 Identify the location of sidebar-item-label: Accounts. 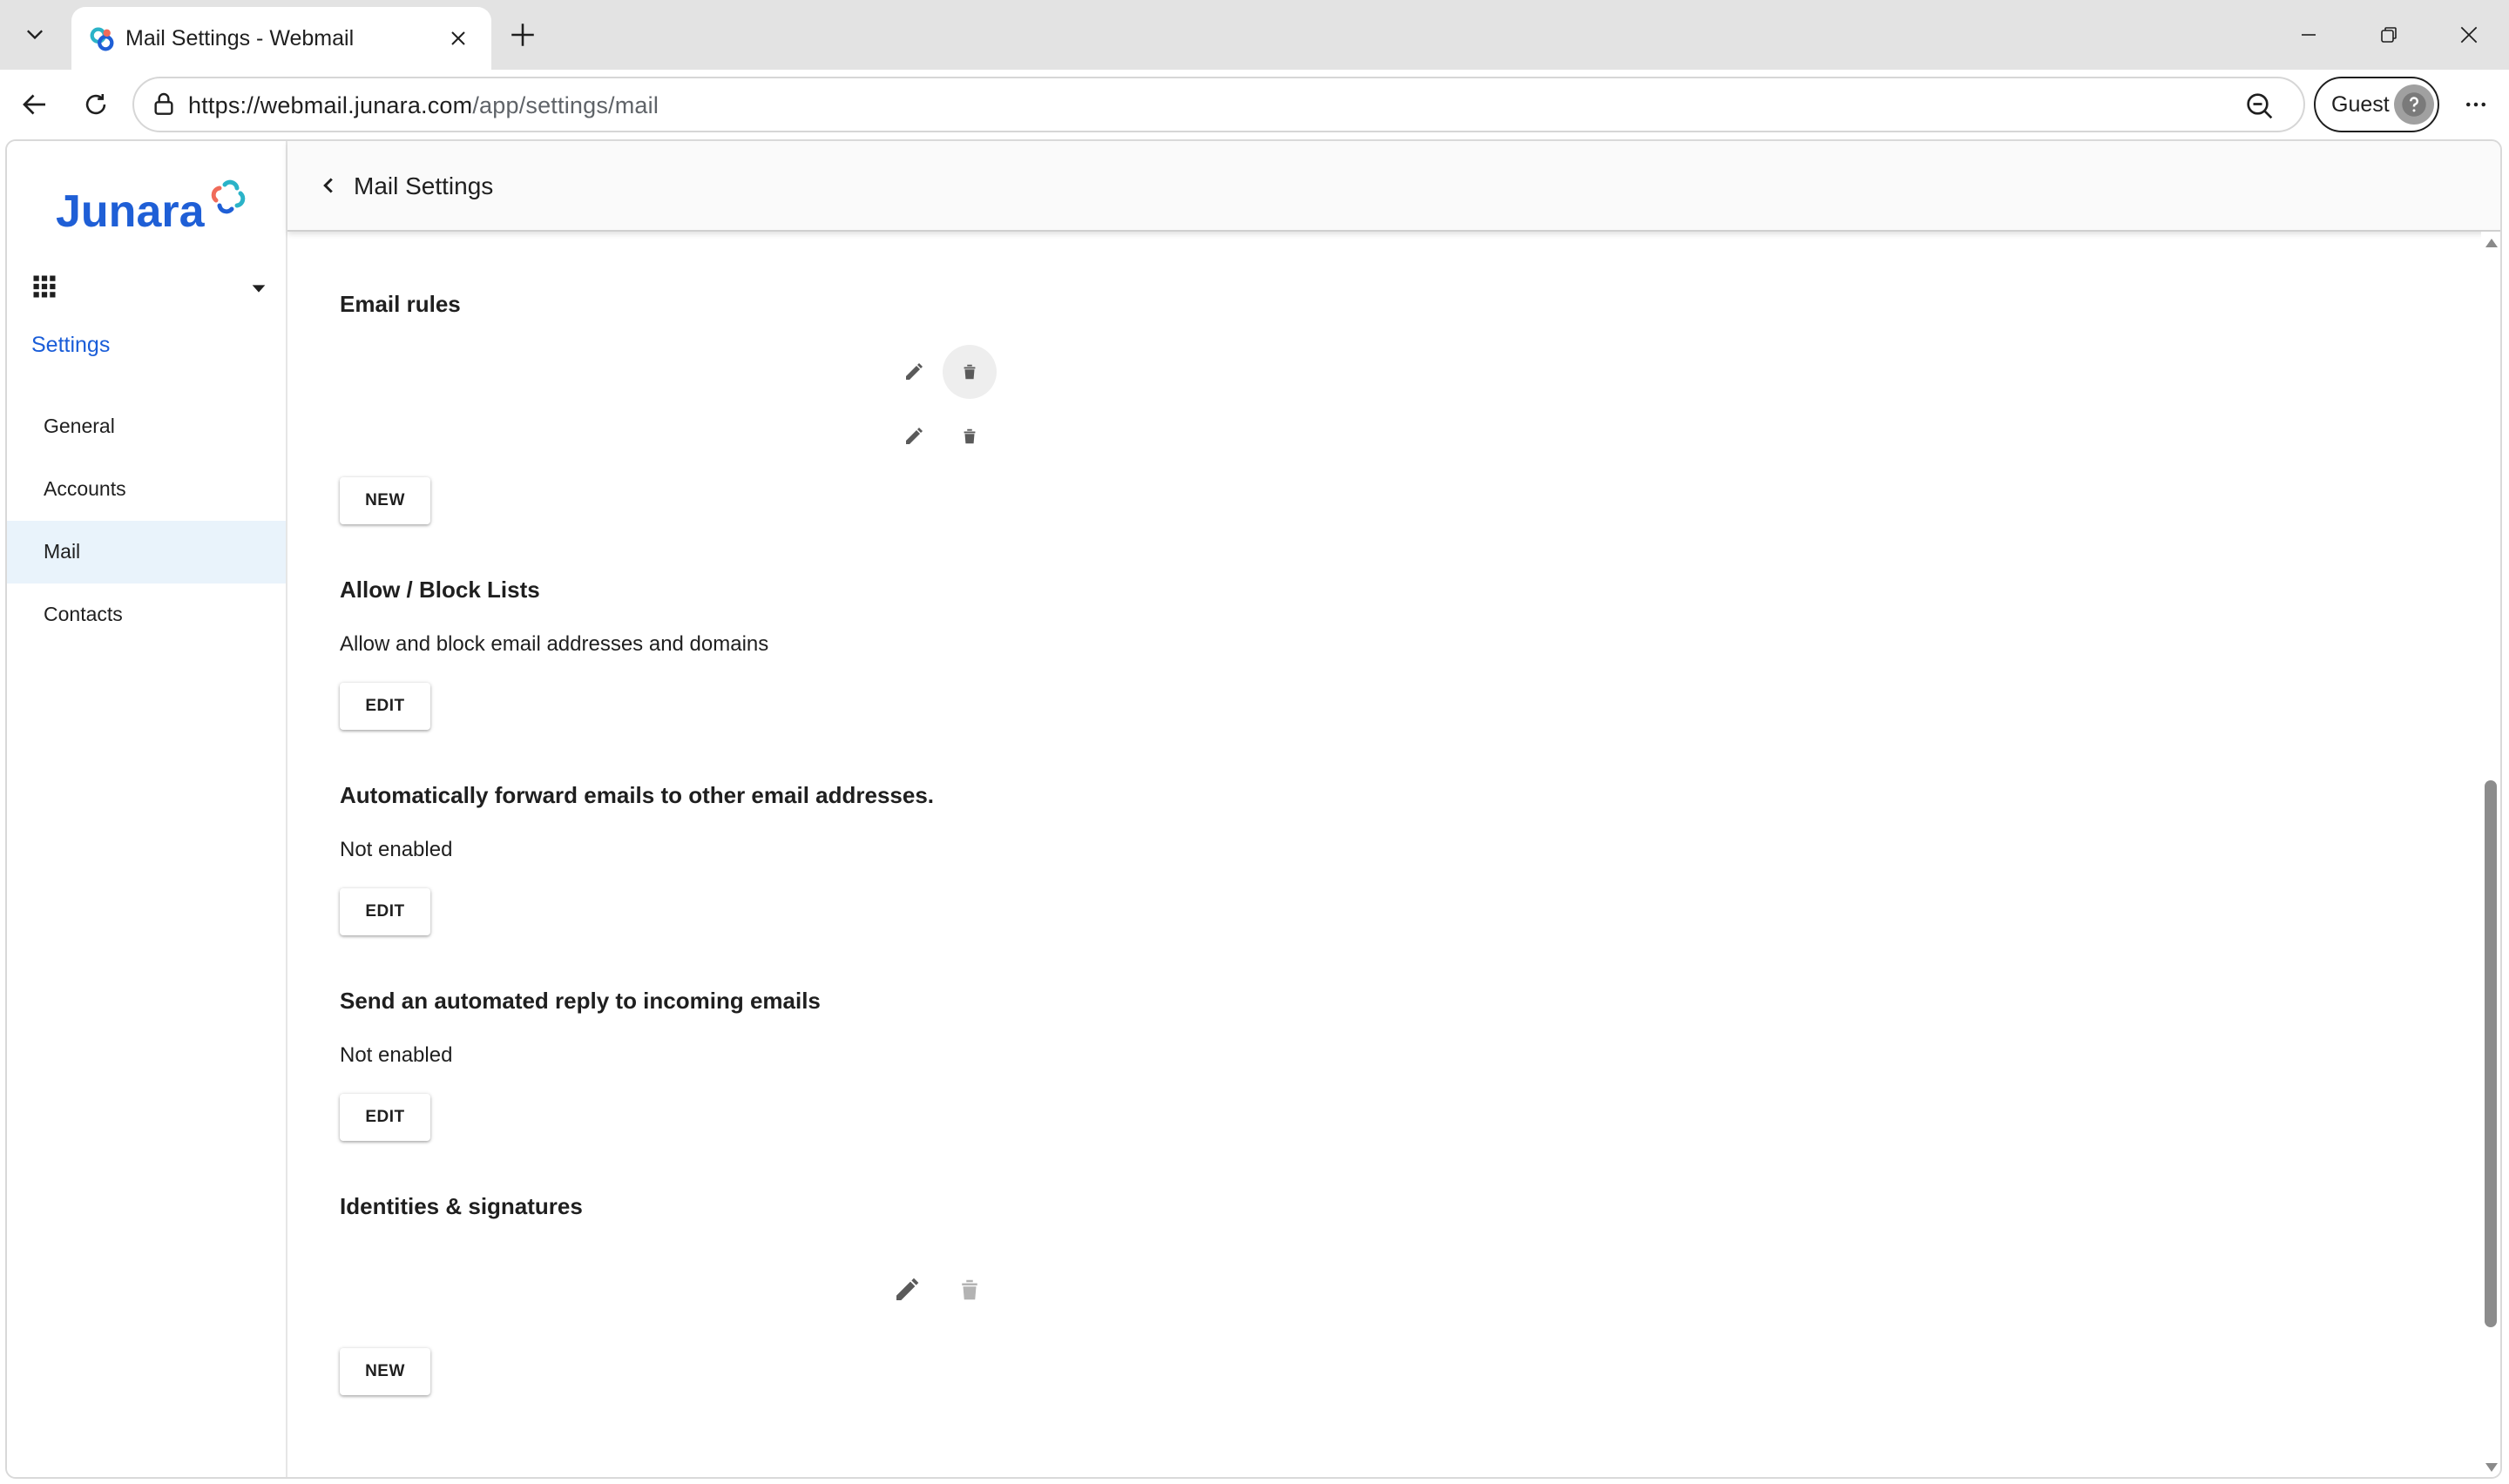
(85, 489).